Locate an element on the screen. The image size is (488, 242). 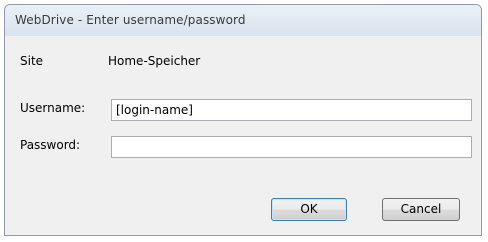
window-title: WebDrive - Enter username/password is located at coordinates (130, 20).